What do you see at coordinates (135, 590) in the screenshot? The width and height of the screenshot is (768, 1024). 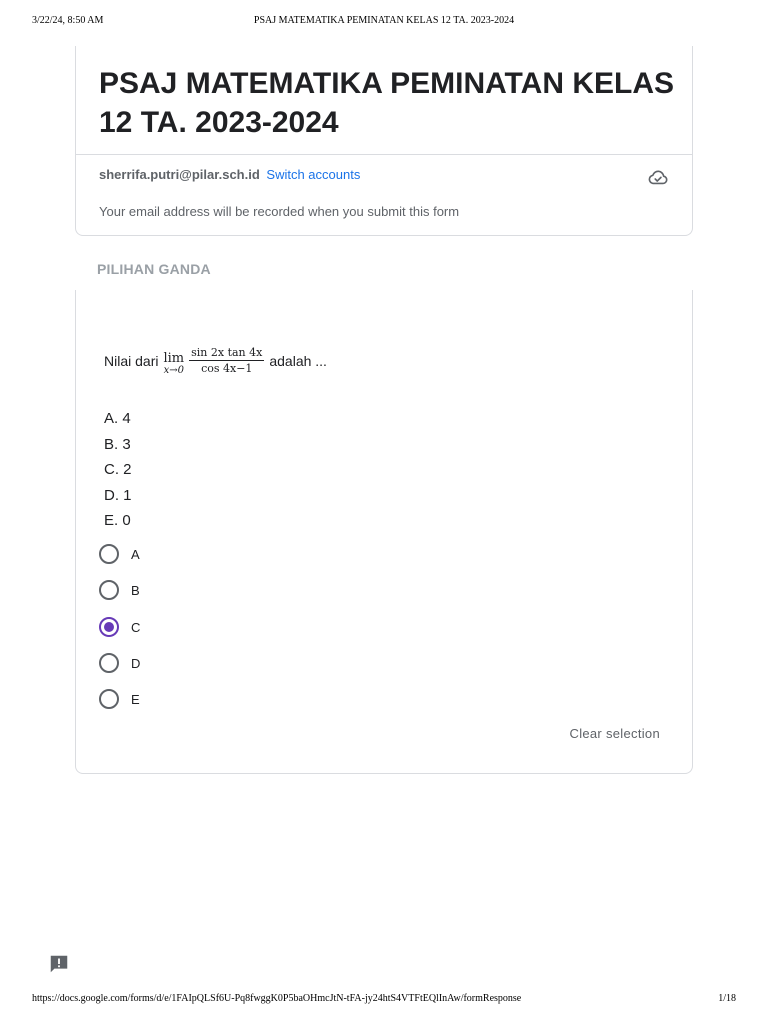 I see `radio-label: B` at bounding box center [135, 590].